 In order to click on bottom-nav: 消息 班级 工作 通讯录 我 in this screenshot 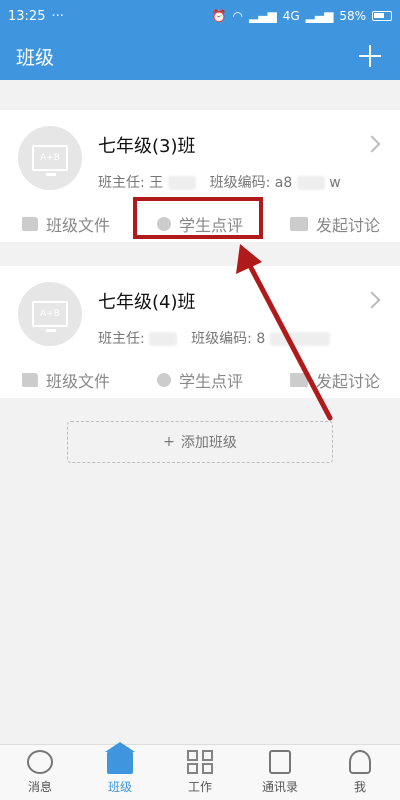, I will do `click(200, 771)`.